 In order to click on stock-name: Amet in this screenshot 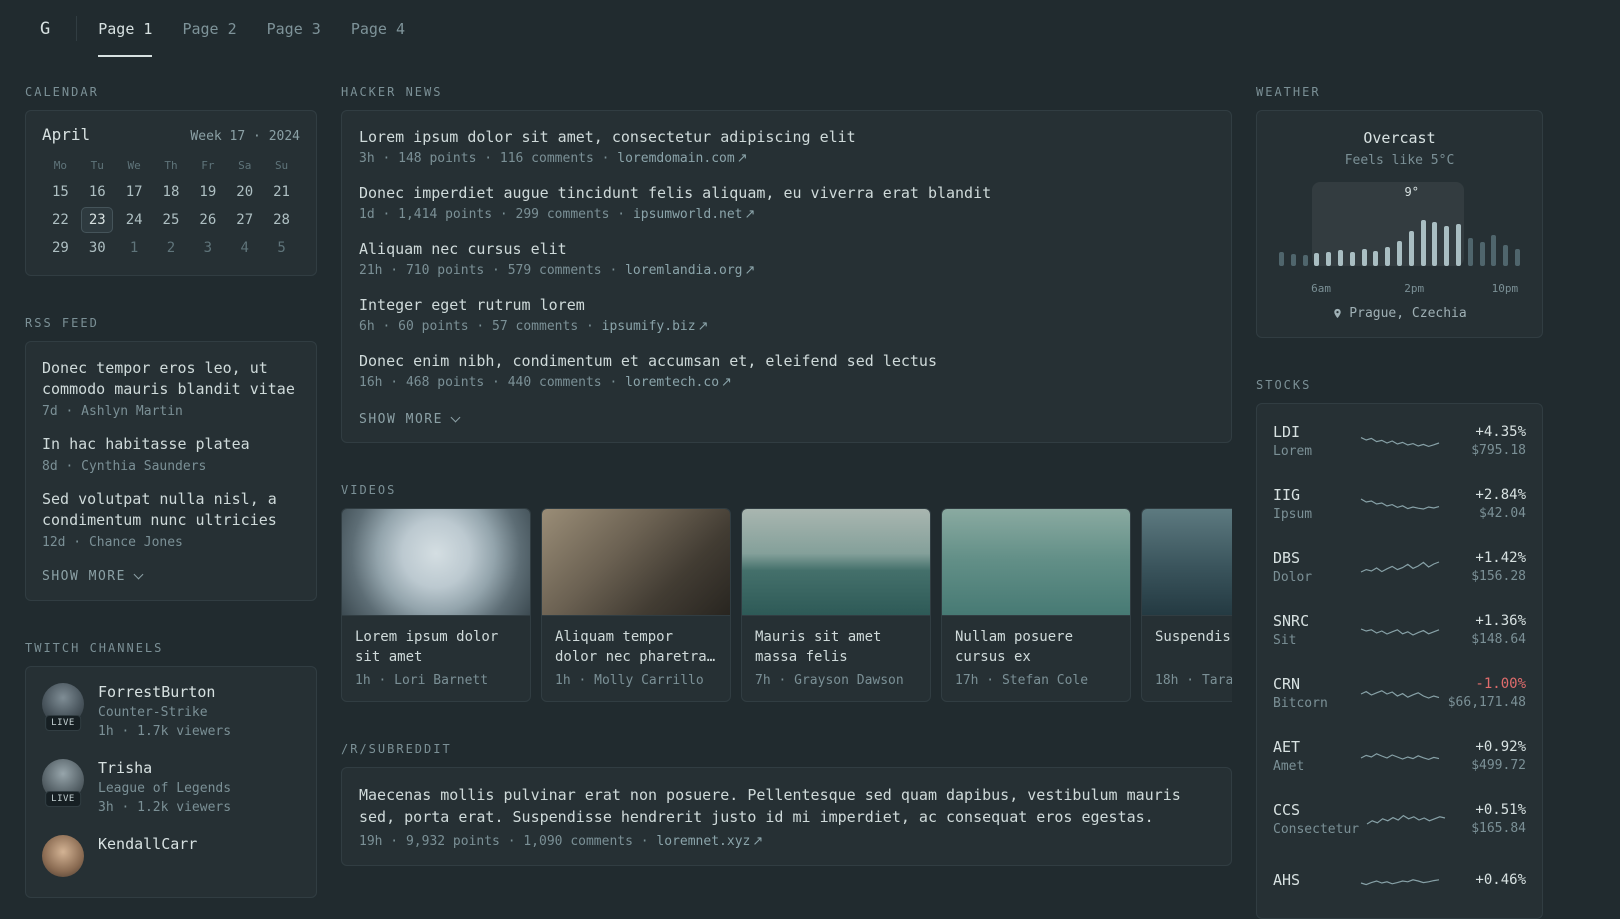, I will do `click(1289, 766)`.